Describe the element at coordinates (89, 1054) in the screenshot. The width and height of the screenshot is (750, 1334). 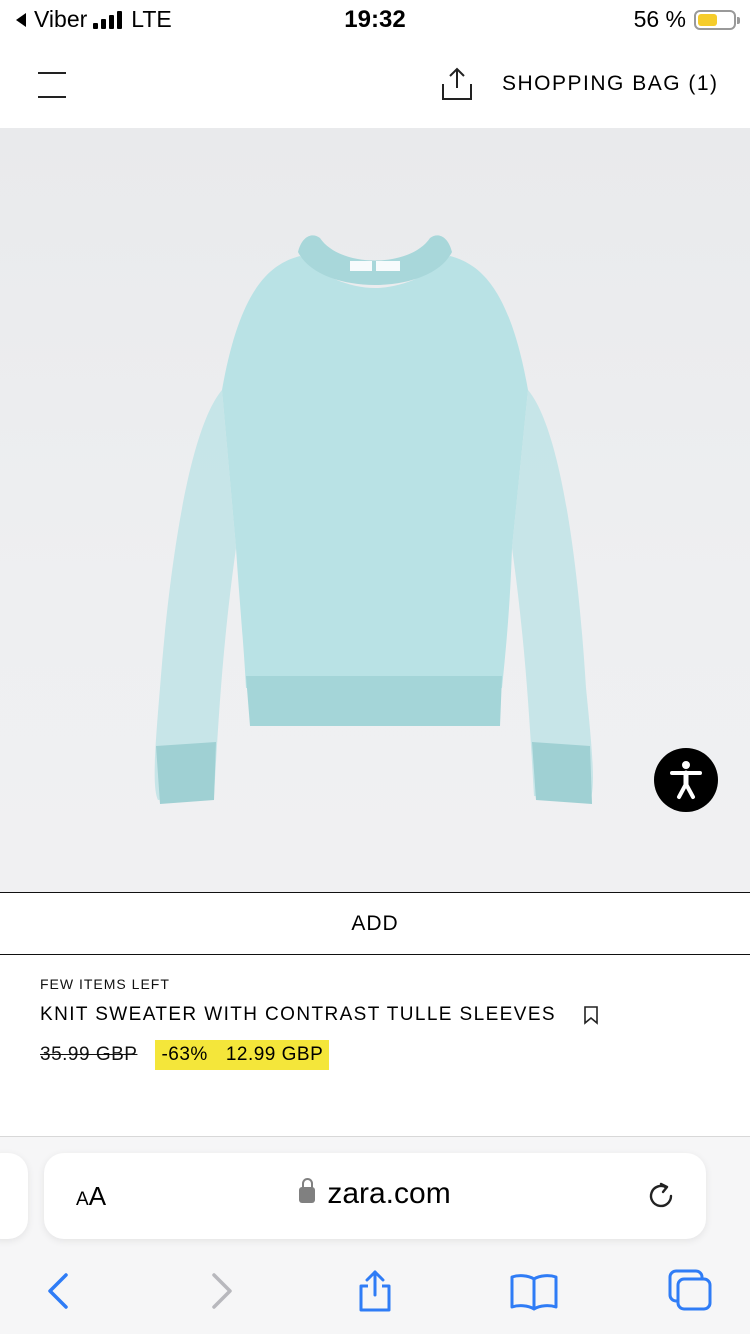
I see `original-price: 35.99 GBP` at that location.